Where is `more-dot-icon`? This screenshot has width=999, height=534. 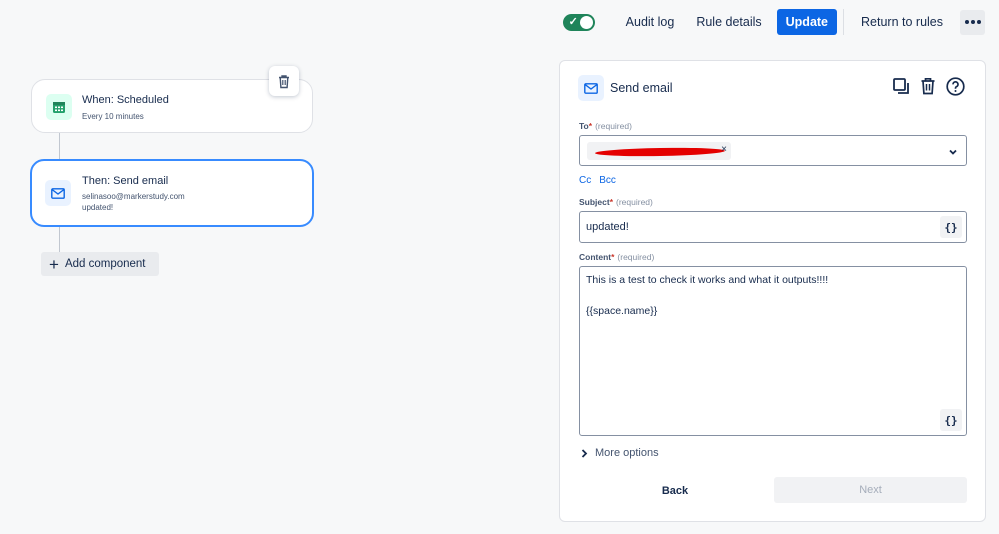 more-dot-icon is located at coordinates (966, 22).